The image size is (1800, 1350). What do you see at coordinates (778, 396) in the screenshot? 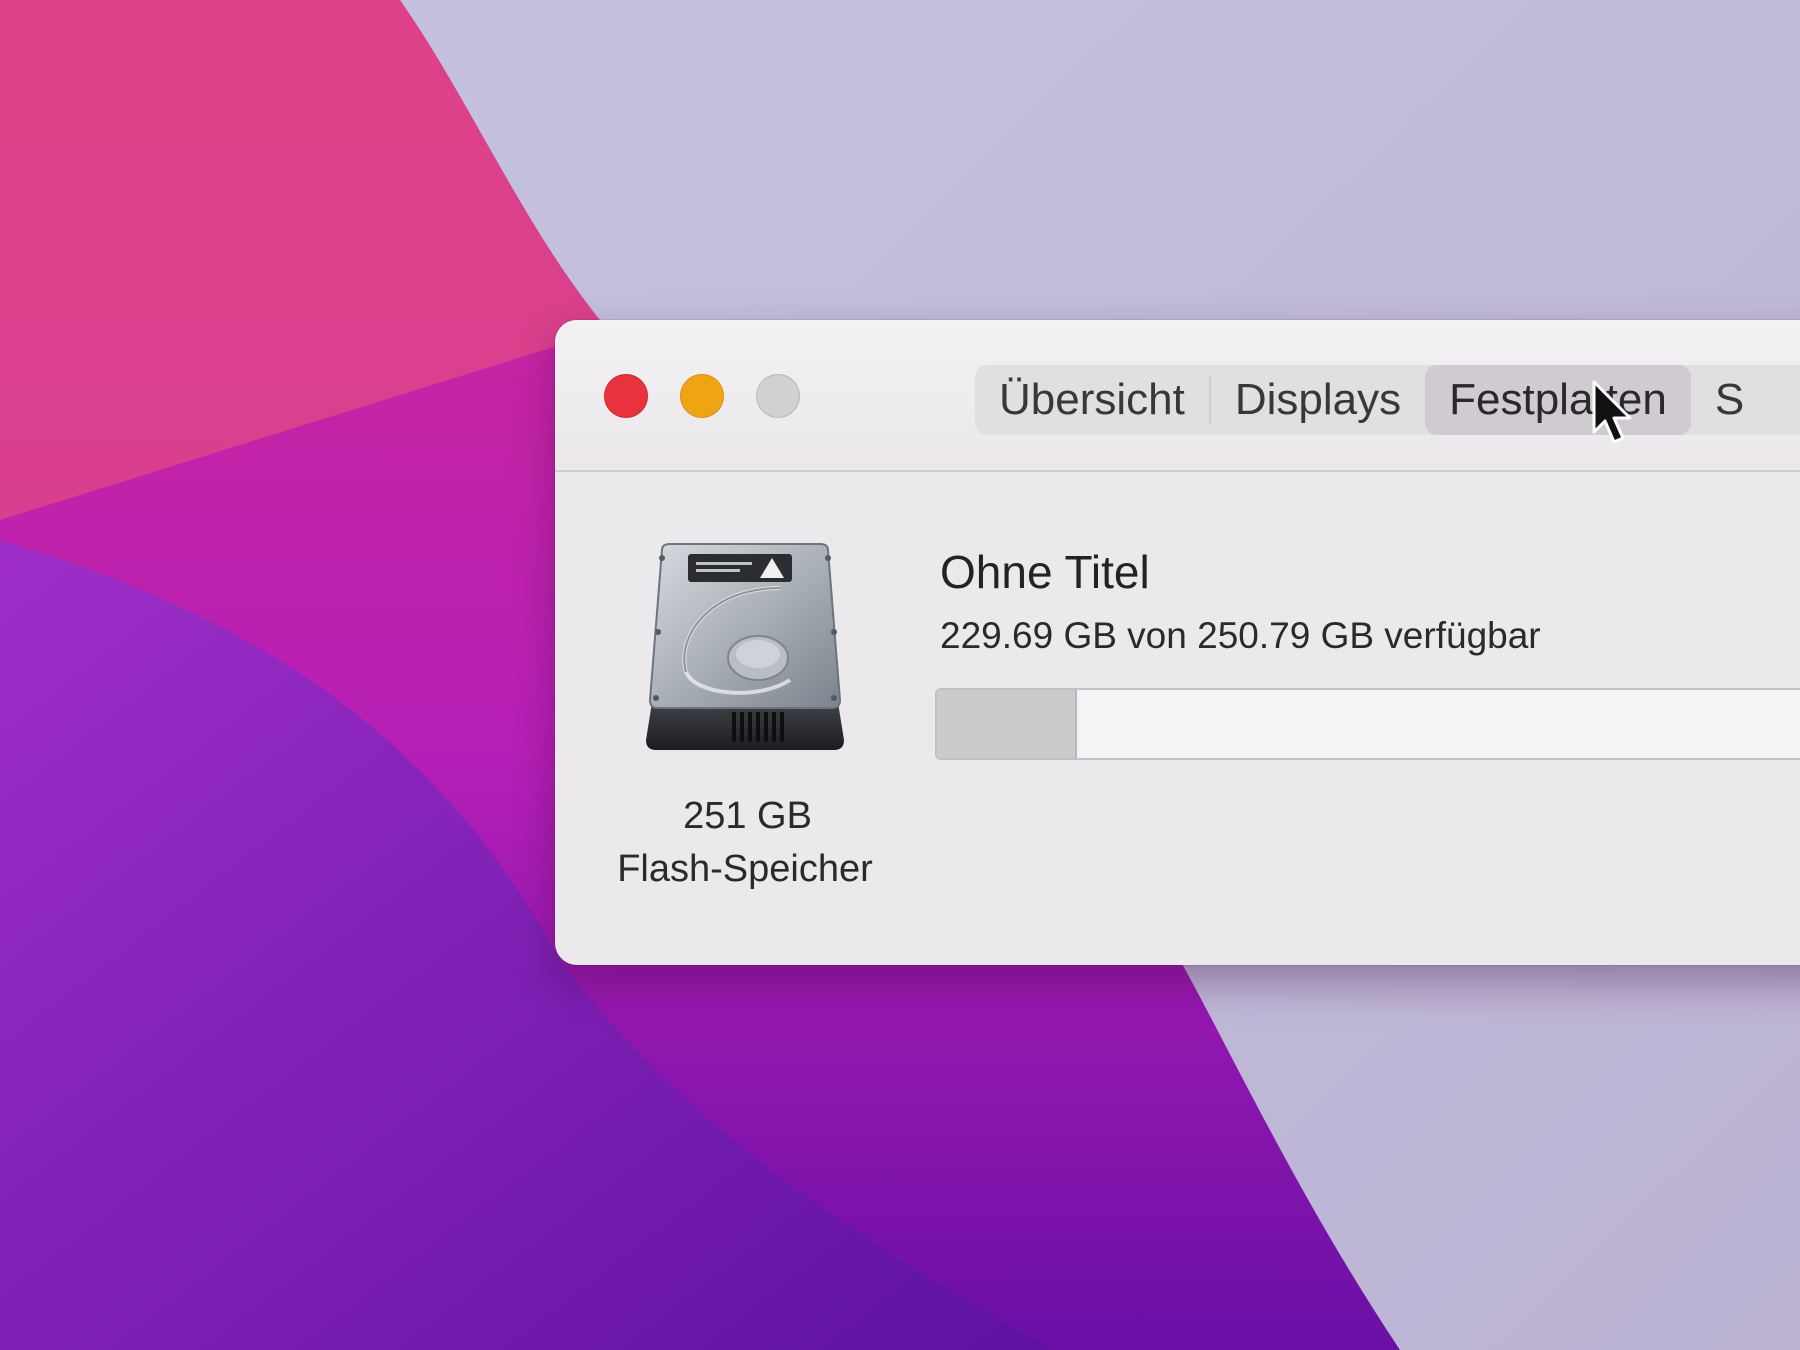
I see `zoom-button` at bounding box center [778, 396].